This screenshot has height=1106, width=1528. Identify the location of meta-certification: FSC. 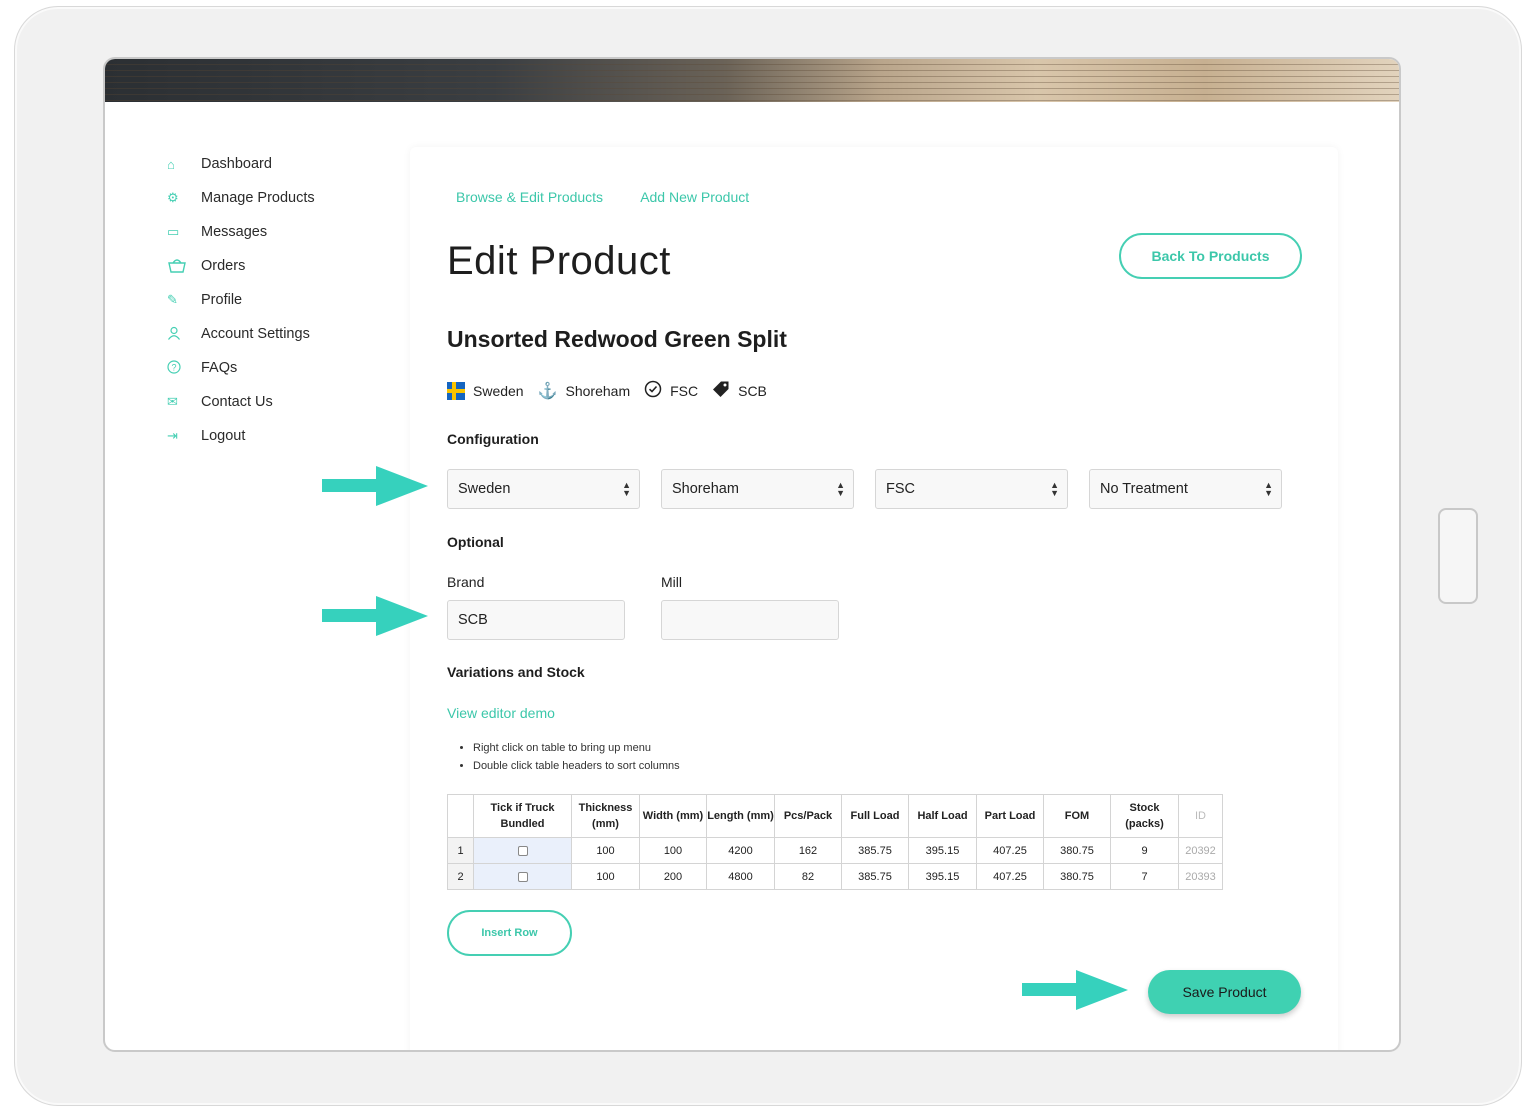
(671, 390).